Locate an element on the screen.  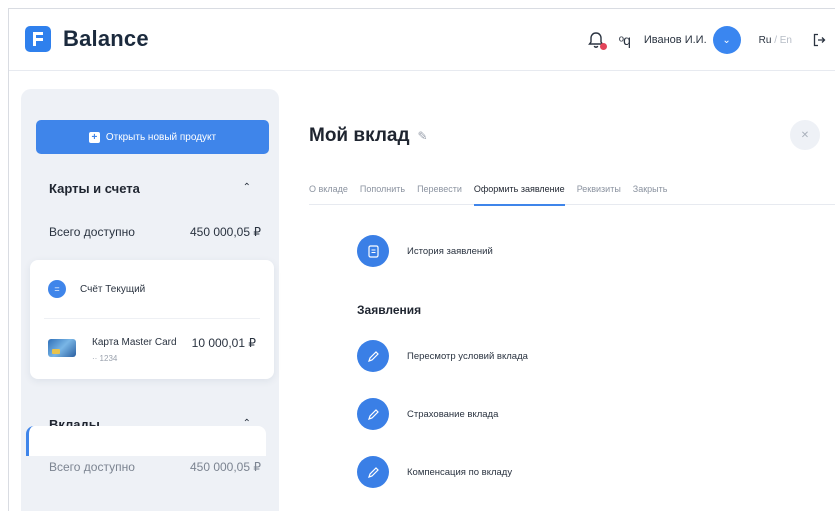
close-icon: ✕ is located at coordinates (805, 135).